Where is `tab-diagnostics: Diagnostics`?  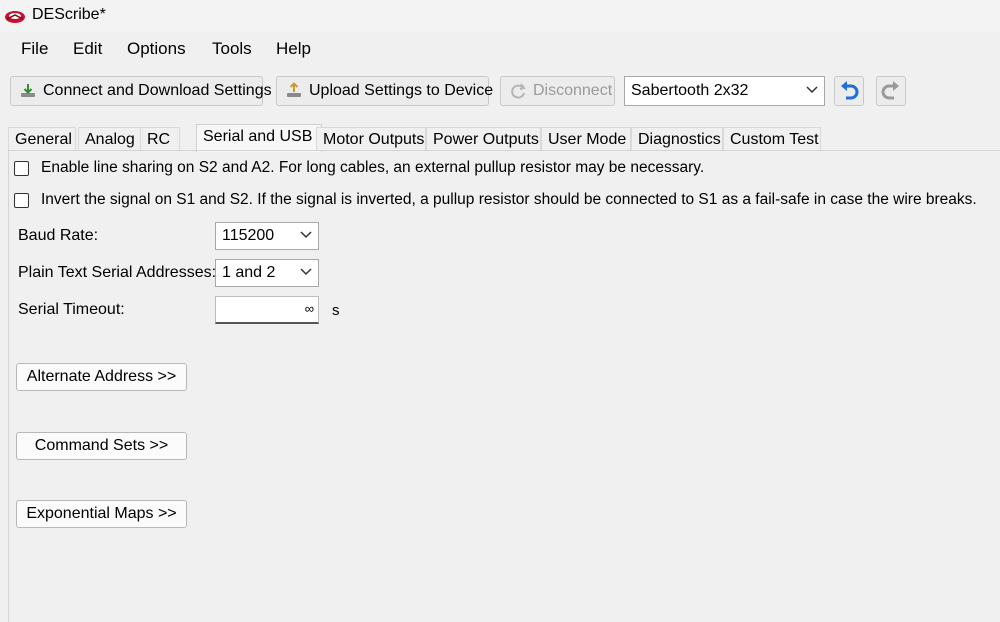 tab-diagnostics: Diagnostics is located at coordinates (677, 139).